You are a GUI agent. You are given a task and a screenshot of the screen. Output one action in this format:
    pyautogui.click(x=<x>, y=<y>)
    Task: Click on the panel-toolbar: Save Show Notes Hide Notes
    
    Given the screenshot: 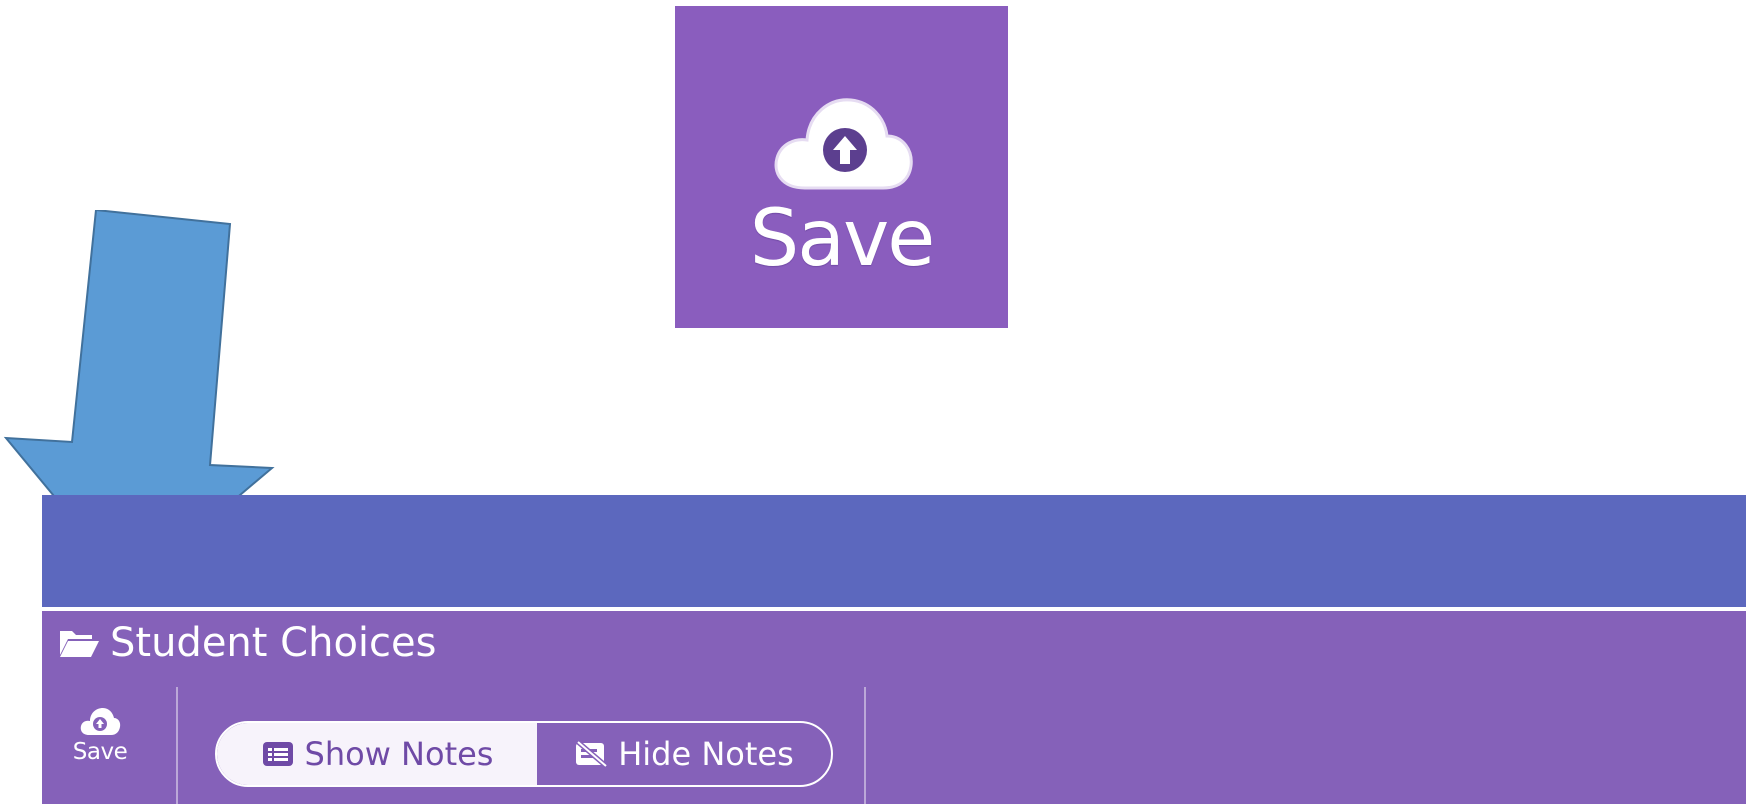 What is the action you would take?
    pyautogui.click(x=894, y=743)
    